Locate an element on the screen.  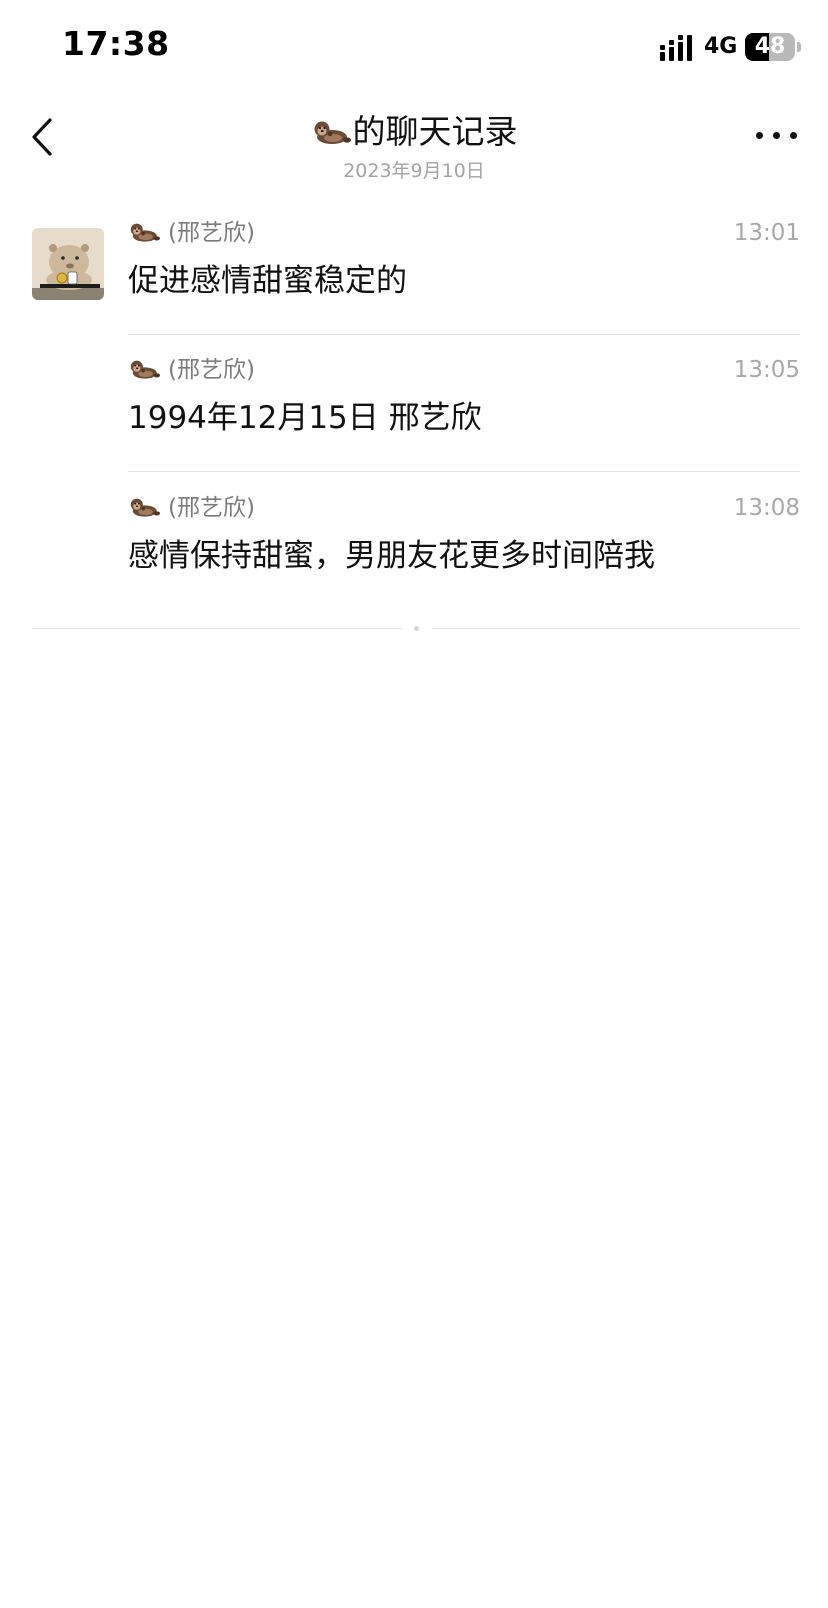
chat-record-item: (邢艺欣) 13:05 1994年12月15日 邢艺欣 is located at coordinates (464, 405).